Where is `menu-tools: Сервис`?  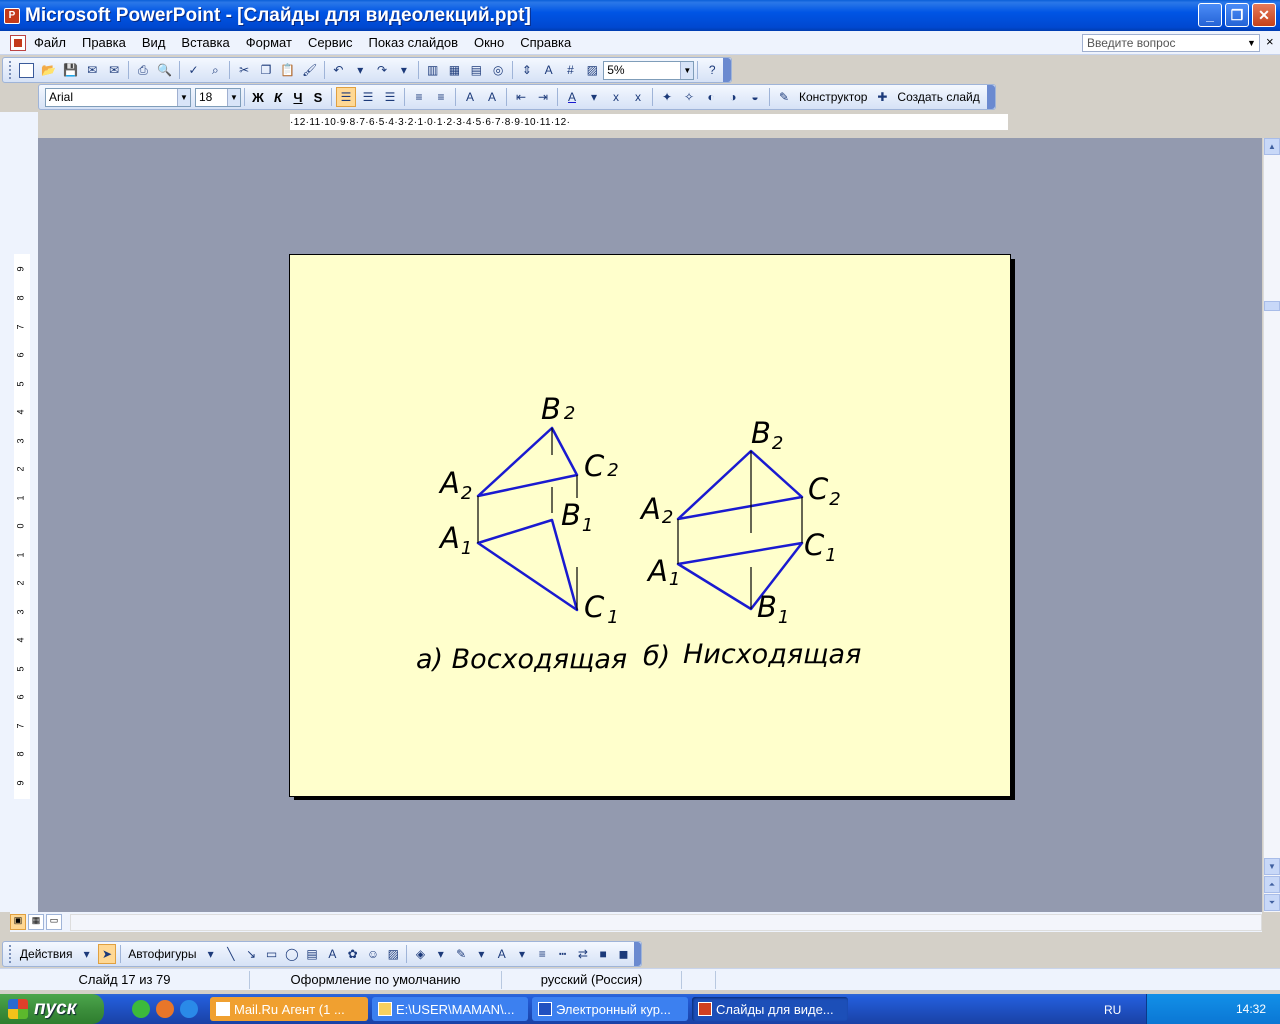
menu-tools: Сервис is located at coordinates (334, 42).